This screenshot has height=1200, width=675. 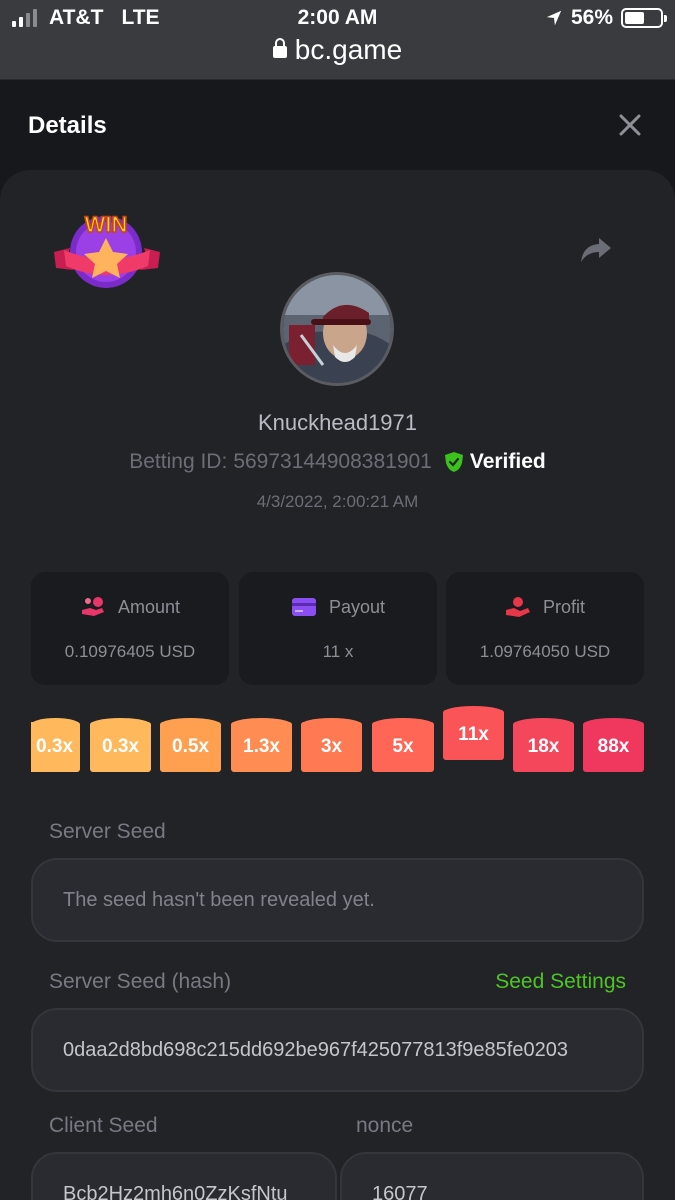 I want to click on server-seed-field: The seed hasn't been revealed yet., so click(x=337, y=900).